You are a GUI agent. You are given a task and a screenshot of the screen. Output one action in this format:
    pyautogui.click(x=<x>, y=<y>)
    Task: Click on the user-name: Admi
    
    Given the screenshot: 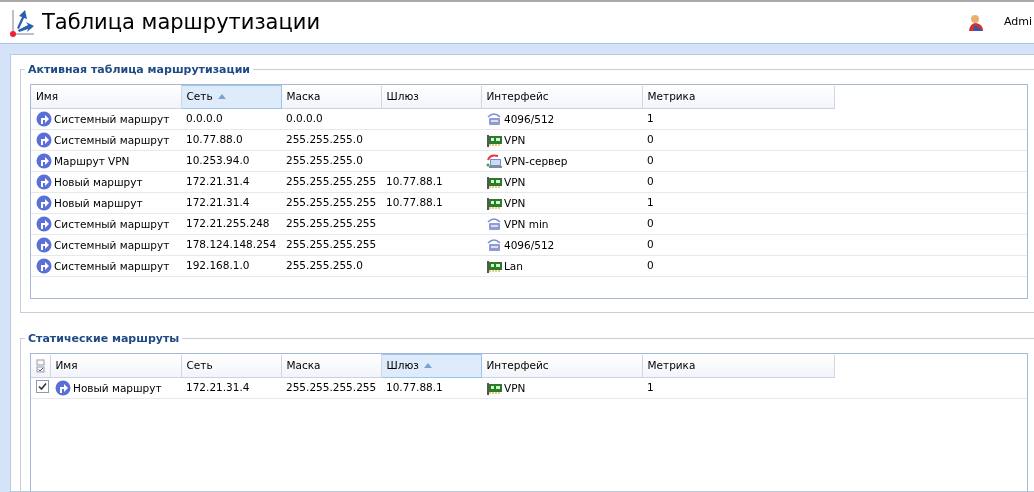 What is the action you would take?
    pyautogui.click(x=1017, y=22)
    